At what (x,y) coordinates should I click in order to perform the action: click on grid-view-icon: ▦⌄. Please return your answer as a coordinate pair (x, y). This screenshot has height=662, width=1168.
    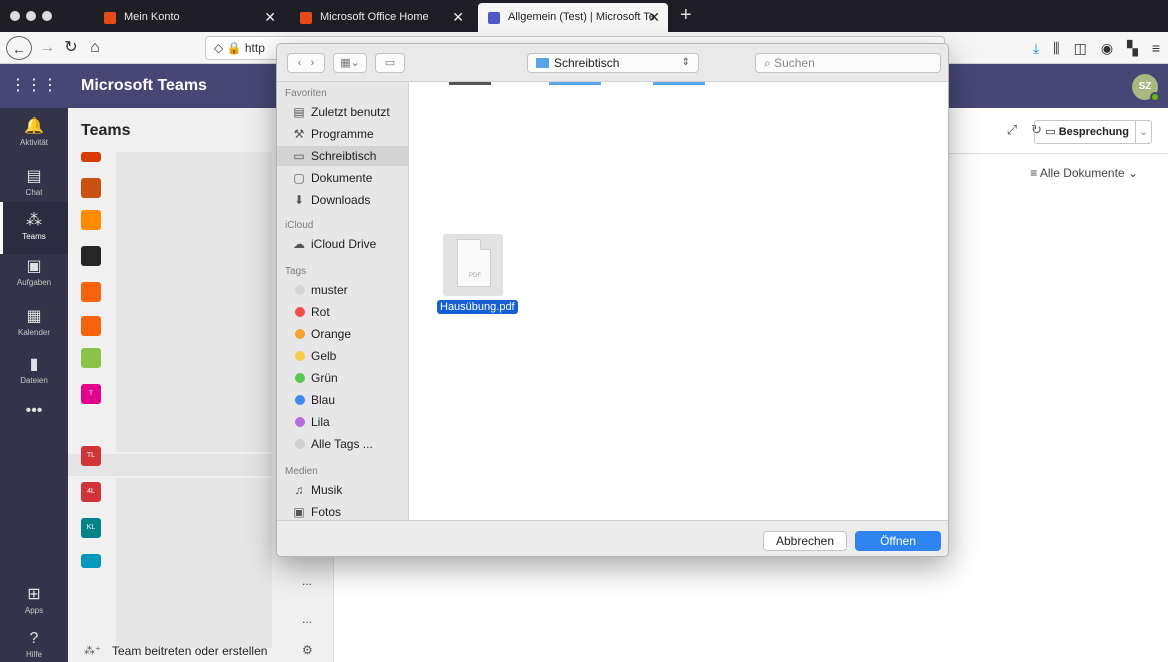
    Looking at the image, I should click on (350, 63).